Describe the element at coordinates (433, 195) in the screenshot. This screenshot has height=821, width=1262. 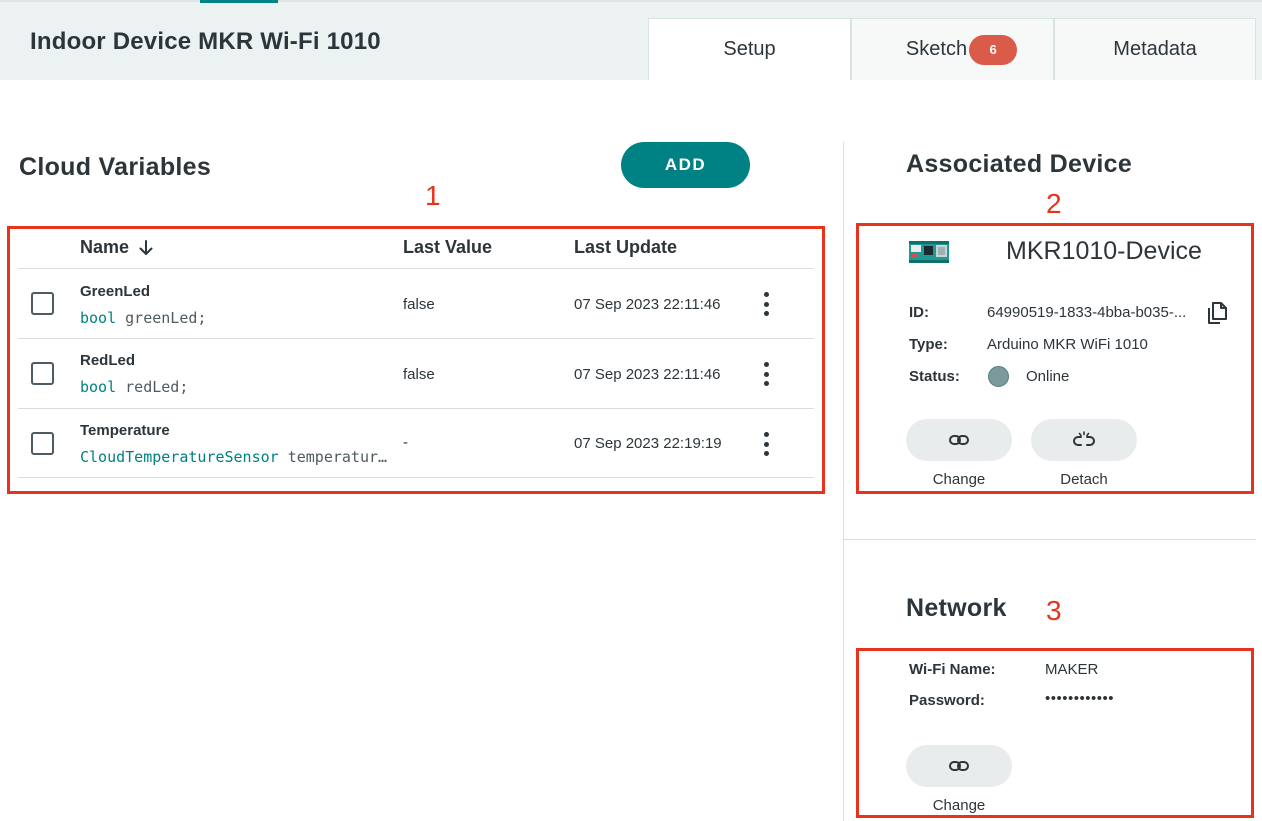
I see `annotation-marker-1: 1` at that location.